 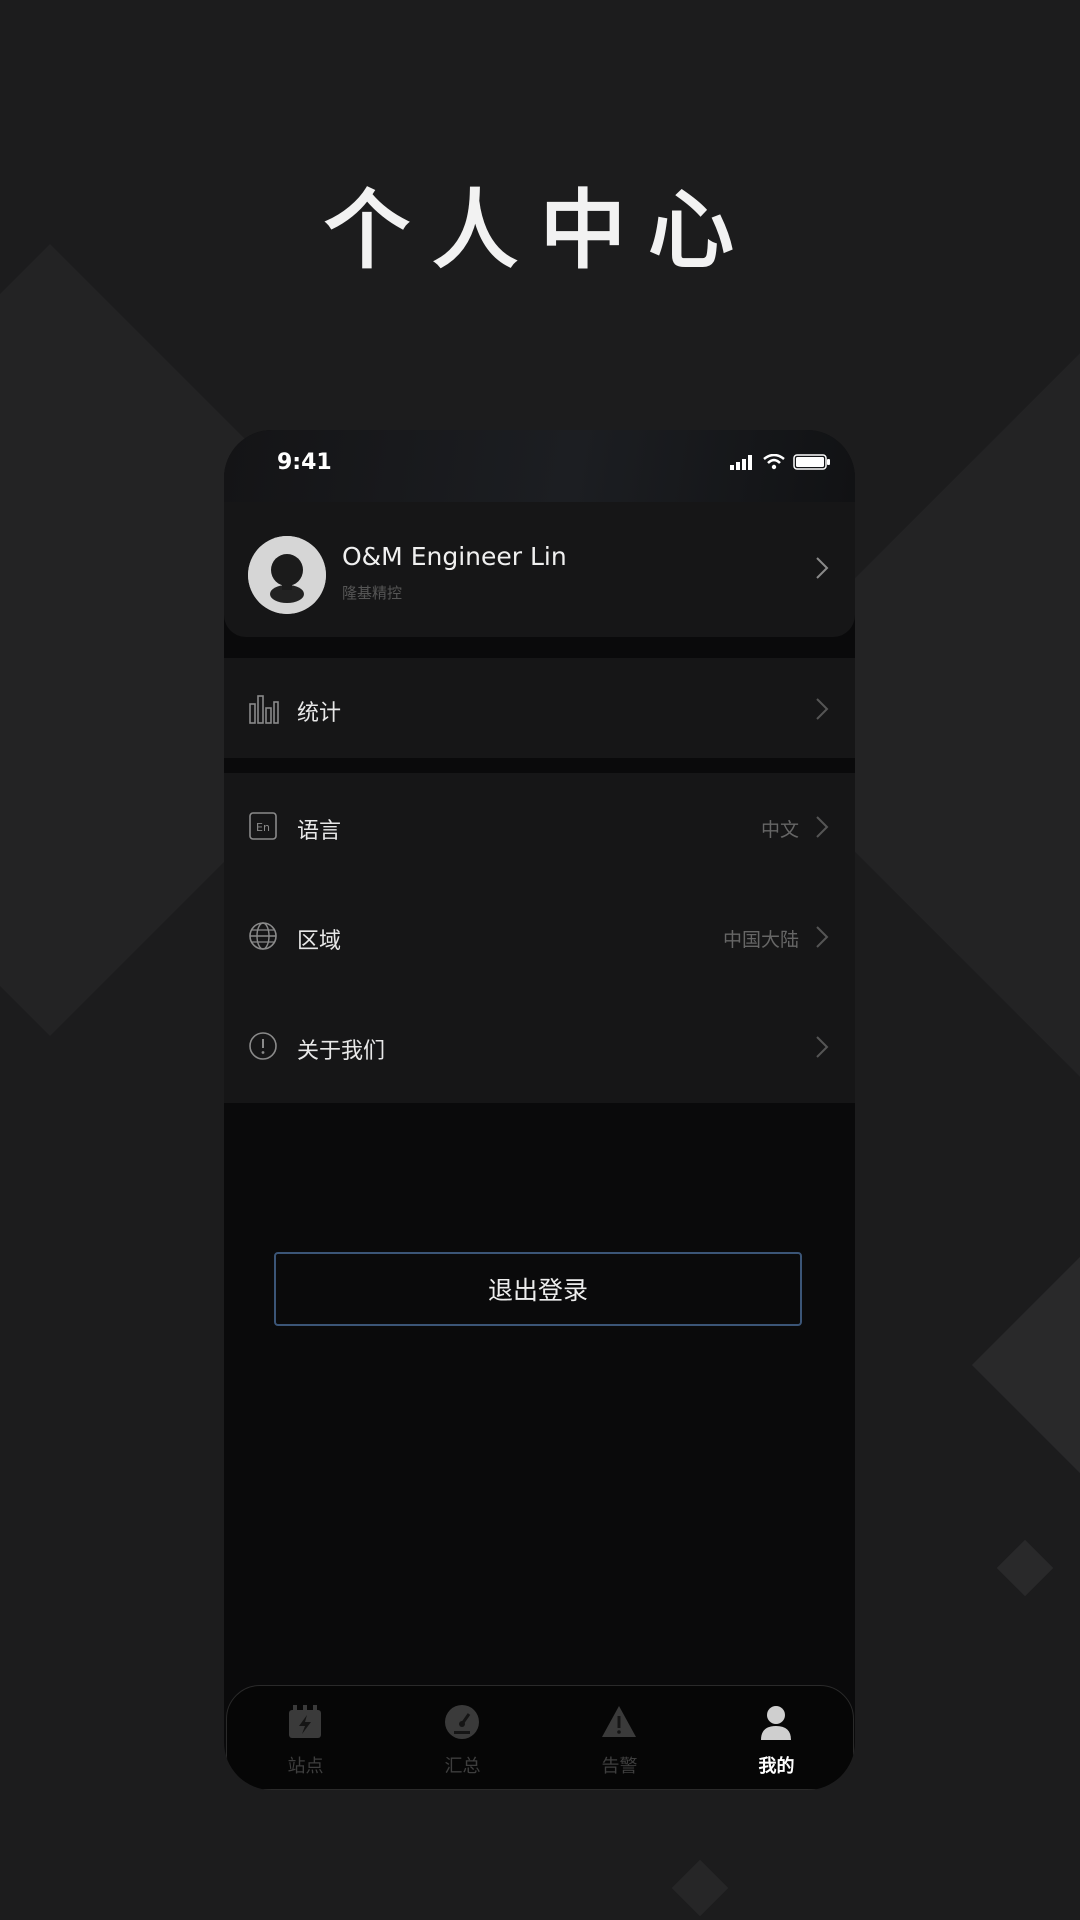 I want to click on menu-label-region: 区域, so click(x=319, y=941).